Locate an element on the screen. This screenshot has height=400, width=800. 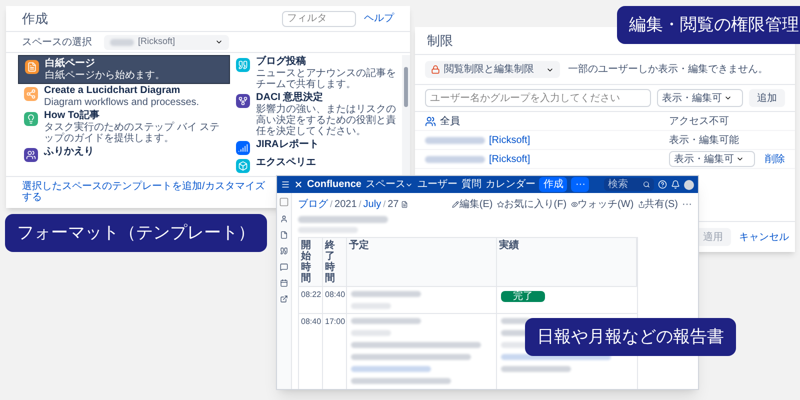
star-icon is located at coordinates (500, 204).